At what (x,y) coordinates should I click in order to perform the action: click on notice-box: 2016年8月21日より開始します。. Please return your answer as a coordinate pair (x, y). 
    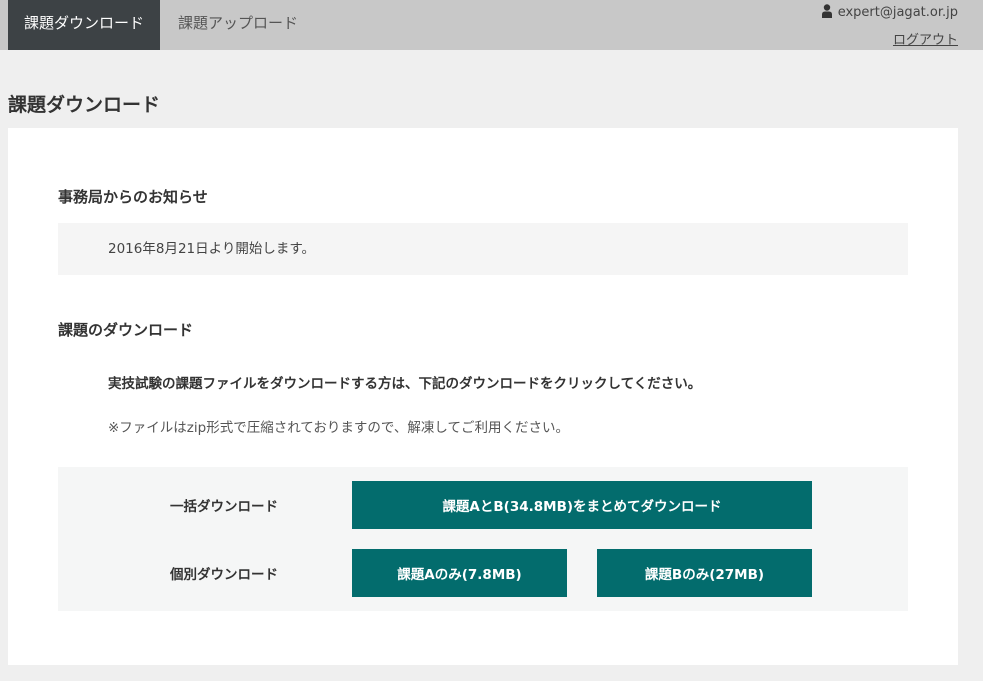
    Looking at the image, I should click on (483, 249).